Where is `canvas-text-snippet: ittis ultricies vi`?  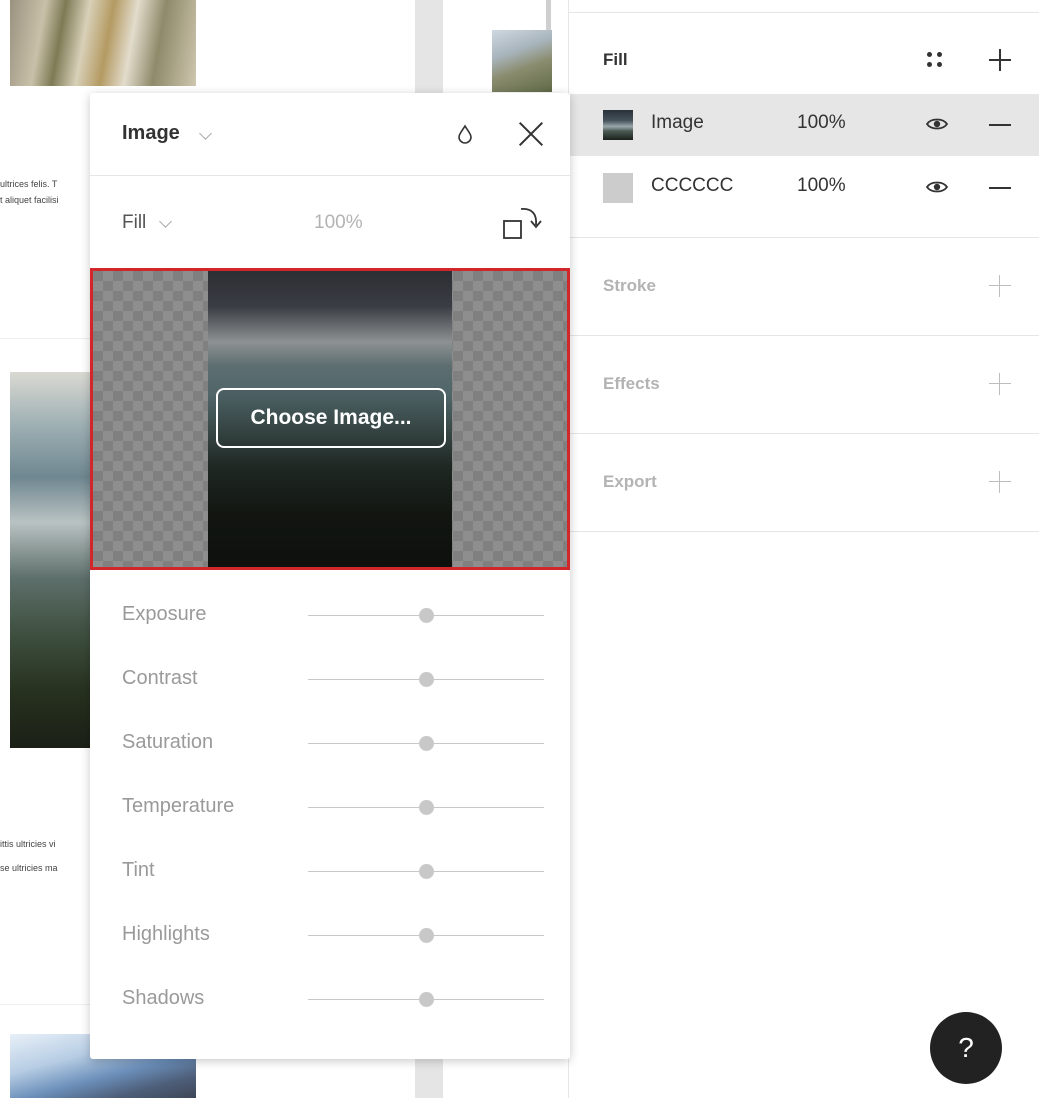
canvas-text-snippet: ittis ultricies vi is located at coordinates (28, 844).